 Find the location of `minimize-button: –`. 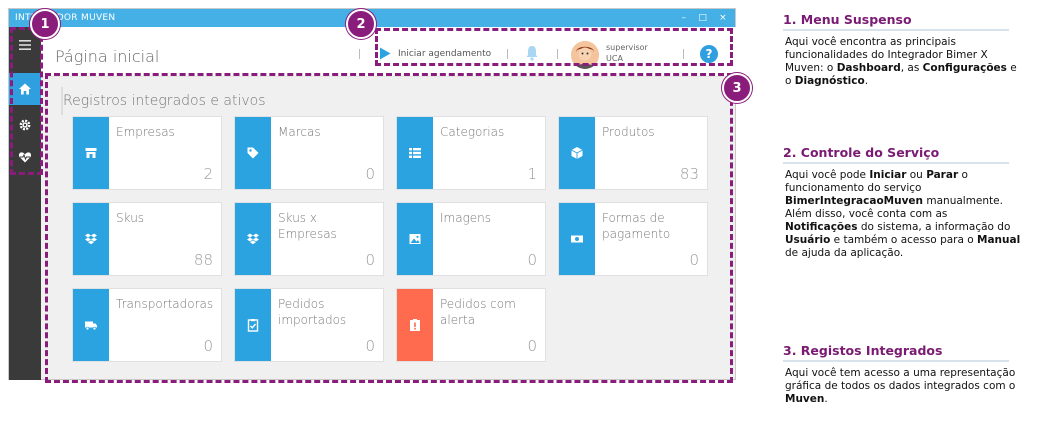

minimize-button: – is located at coordinates (684, 18).